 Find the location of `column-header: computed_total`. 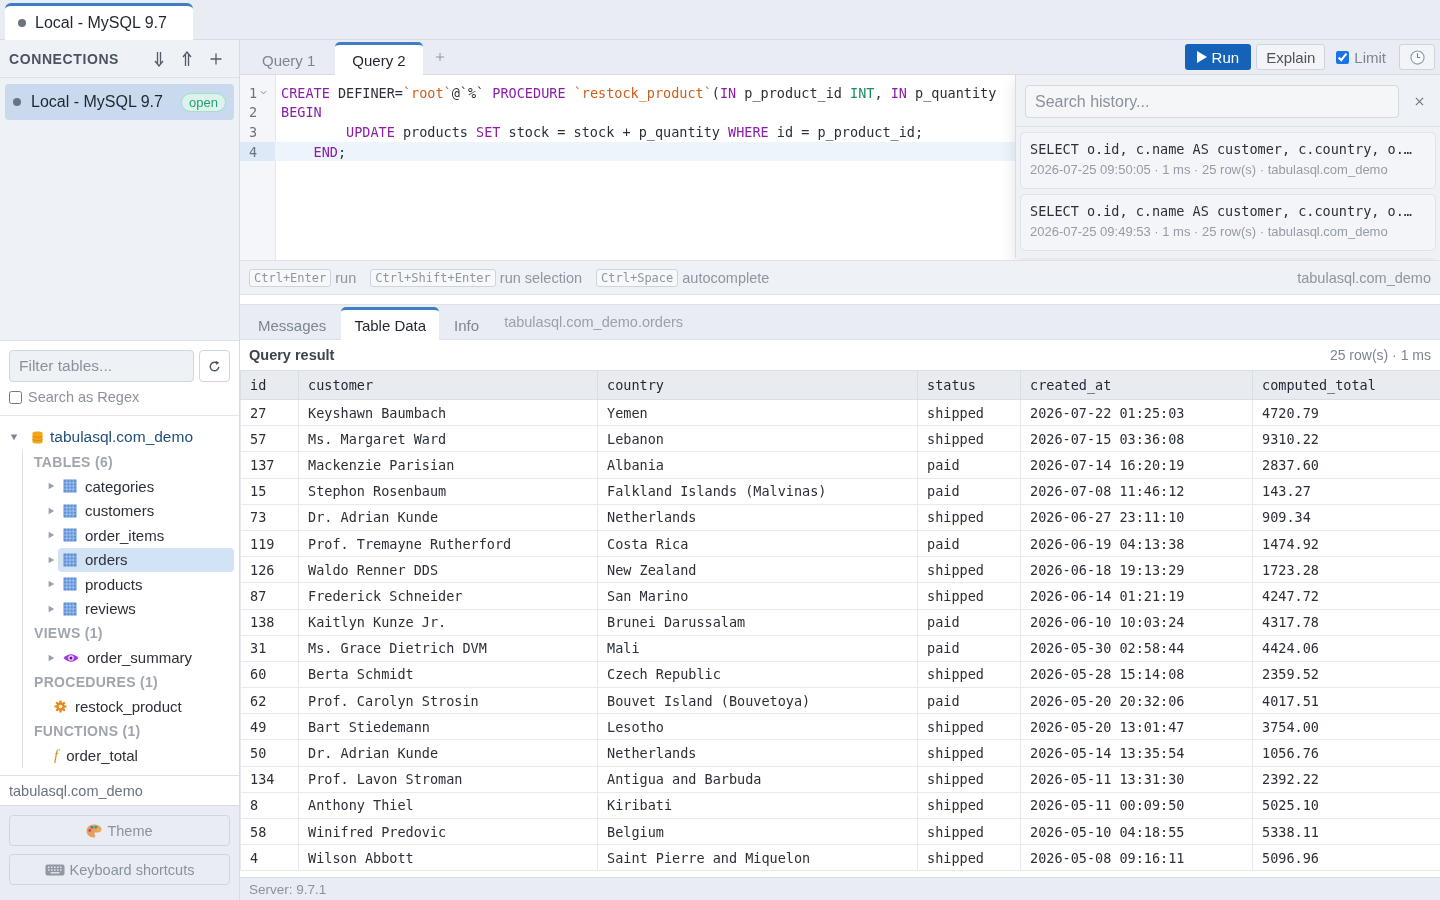

column-header: computed_total is located at coordinates (1346, 385).